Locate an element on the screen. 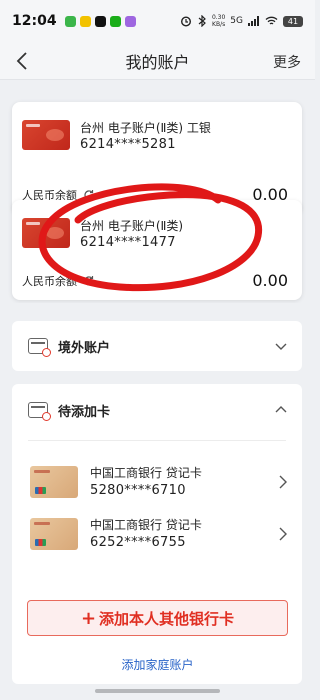 The image size is (320, 700). alarm-icon is located at coordinates (185, 21).